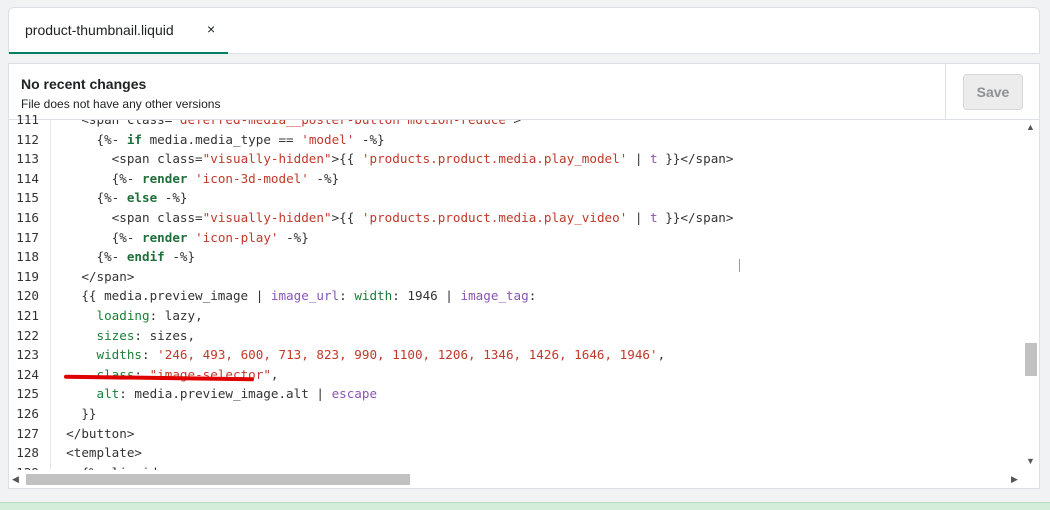 Image resolution: width=1050 pixels, height=510 pixels. I want to click on code-line: alt: media.preview_image.alt | escape, so click(214, 394).